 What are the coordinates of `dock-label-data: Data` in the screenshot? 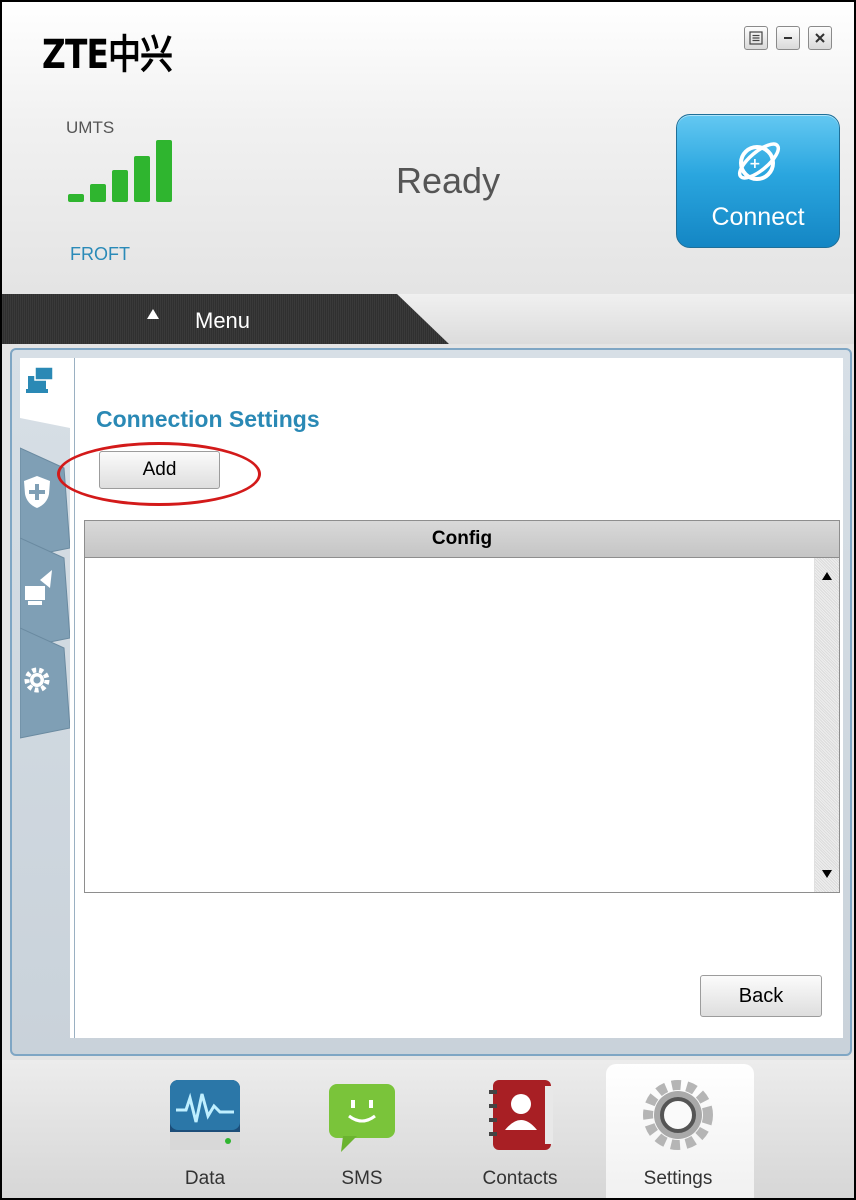 It's located at (205, 1178).